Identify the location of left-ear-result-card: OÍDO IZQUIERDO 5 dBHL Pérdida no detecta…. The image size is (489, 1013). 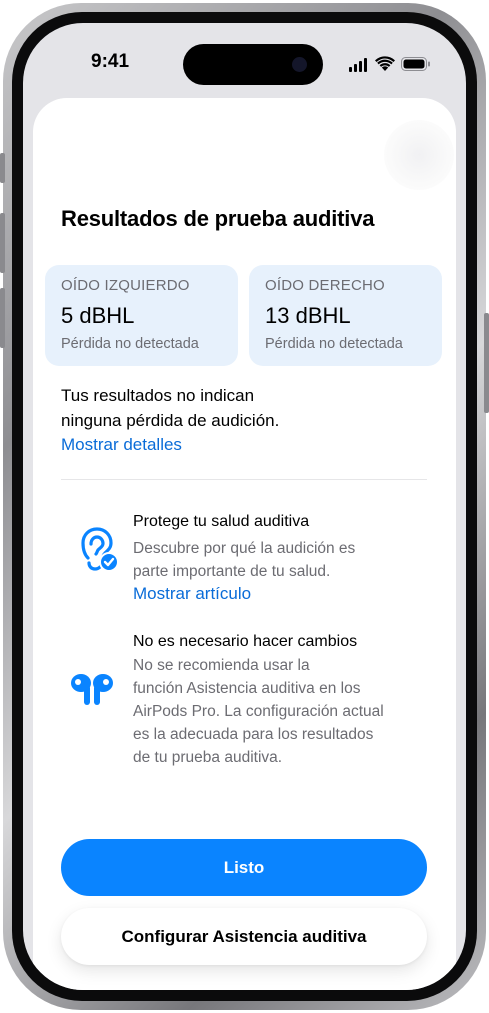
(141, 315).